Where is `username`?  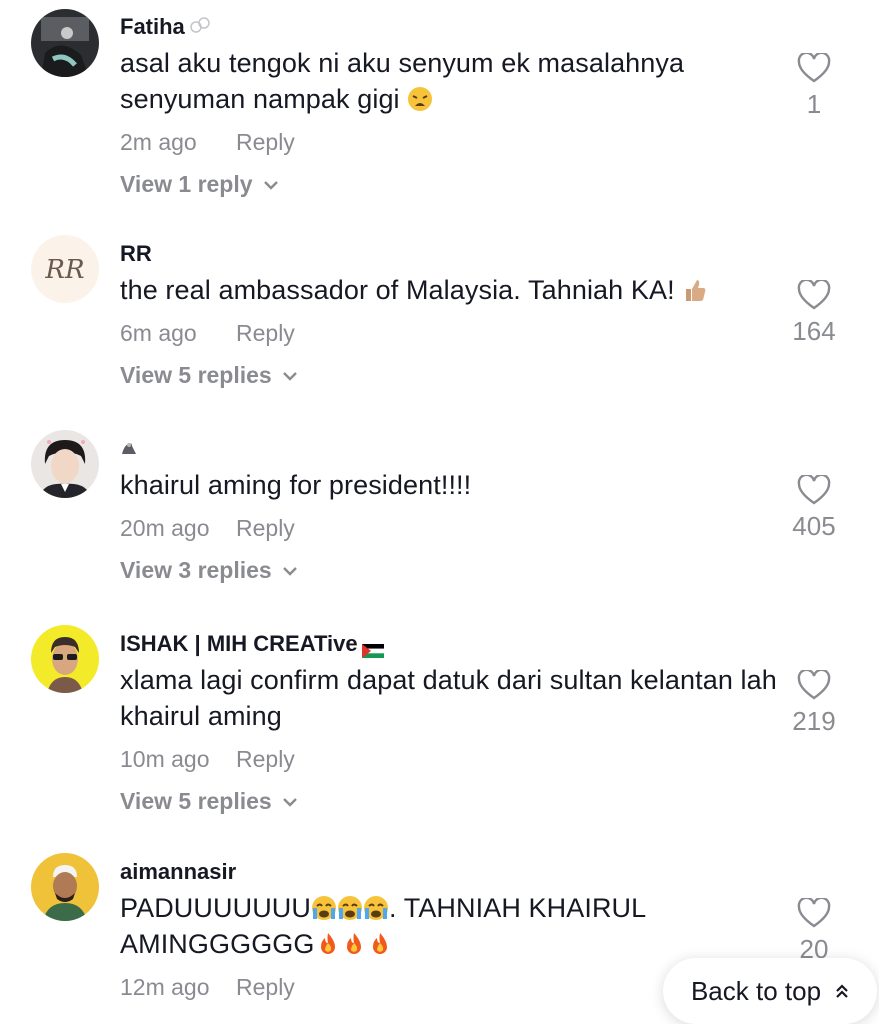
username is located at coordinates (450, 449).